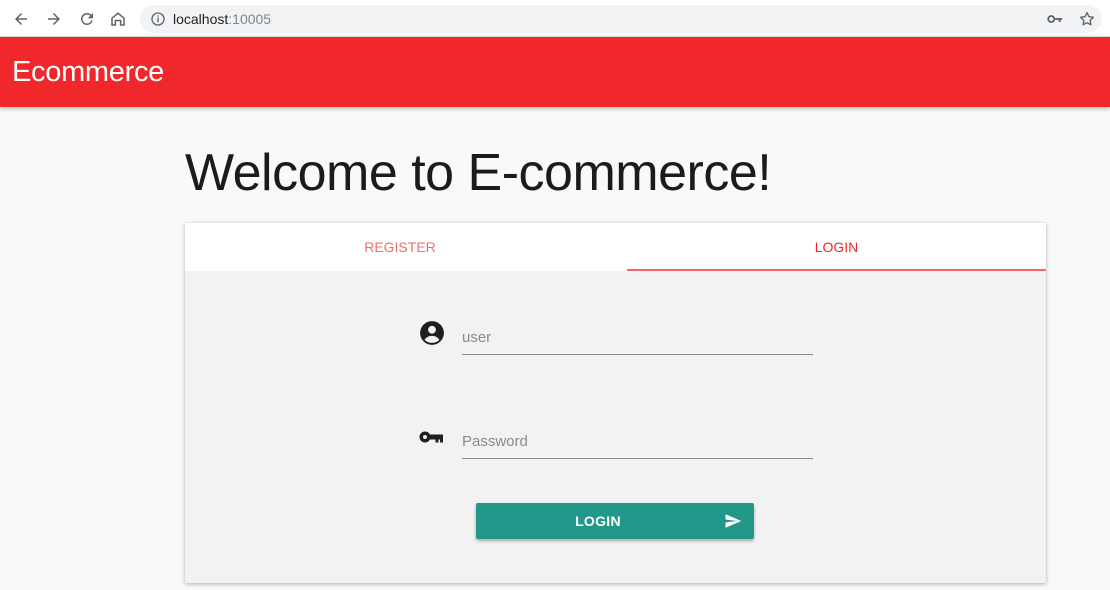  Describe the element at coordinates (598, 521) in the screenshot. I see `login-button-label: LOGIN` at that location.